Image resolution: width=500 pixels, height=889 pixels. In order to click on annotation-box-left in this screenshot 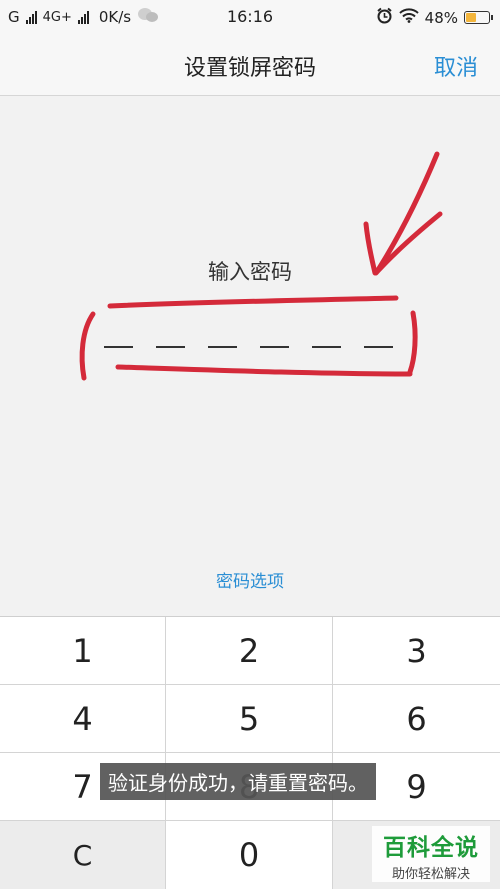, I will do `click(87, 346)`.